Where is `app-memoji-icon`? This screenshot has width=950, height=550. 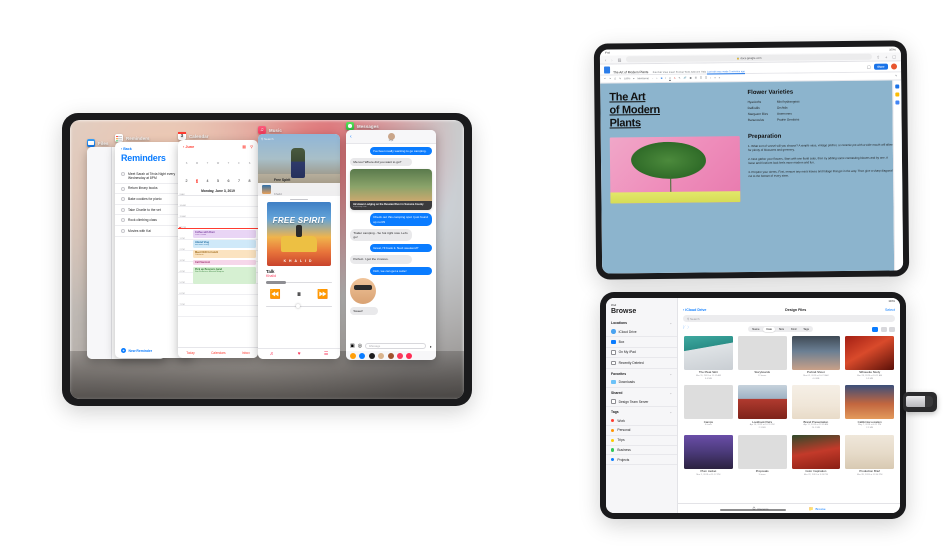 app-memoji-icon is located at coordinates (362, 355).